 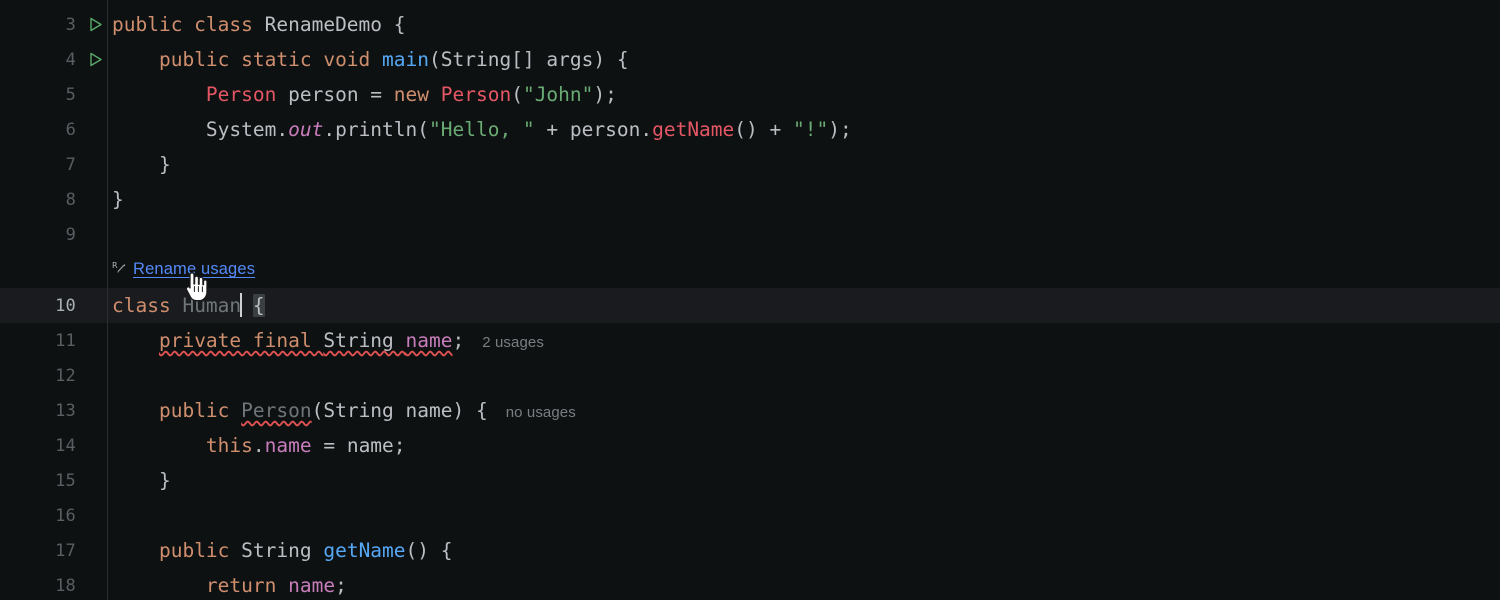 What do you see at coordinates (323, 24) in the screenshot?
I see `token-class-name: RenameDemo` at bounding box center [323, 24].